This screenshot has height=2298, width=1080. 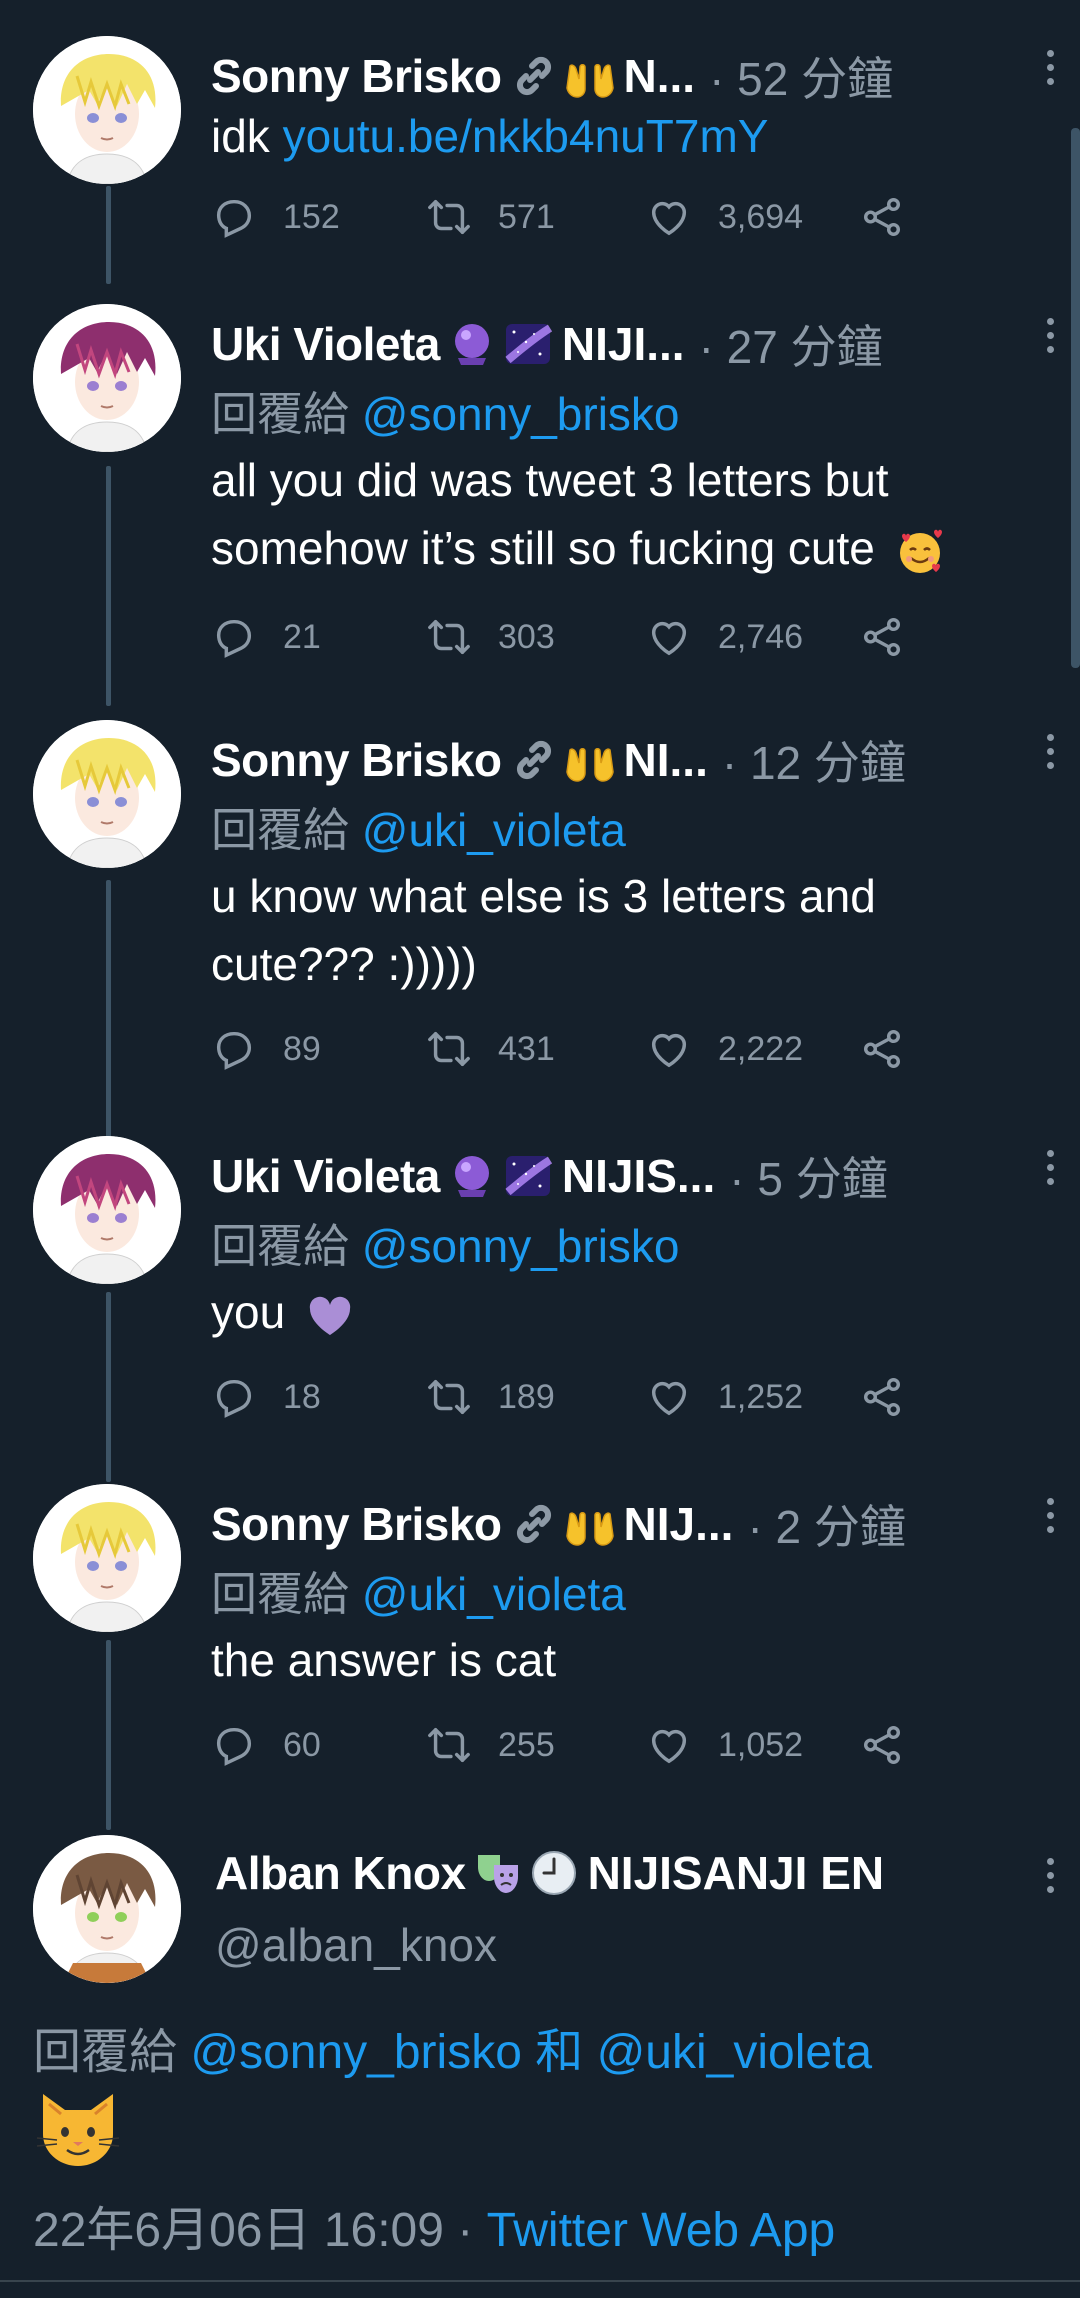 What do you see at coordinates (266, 1397) in the screenshot?
I see `reply-button: 18` at bounding box center [266, 1397].